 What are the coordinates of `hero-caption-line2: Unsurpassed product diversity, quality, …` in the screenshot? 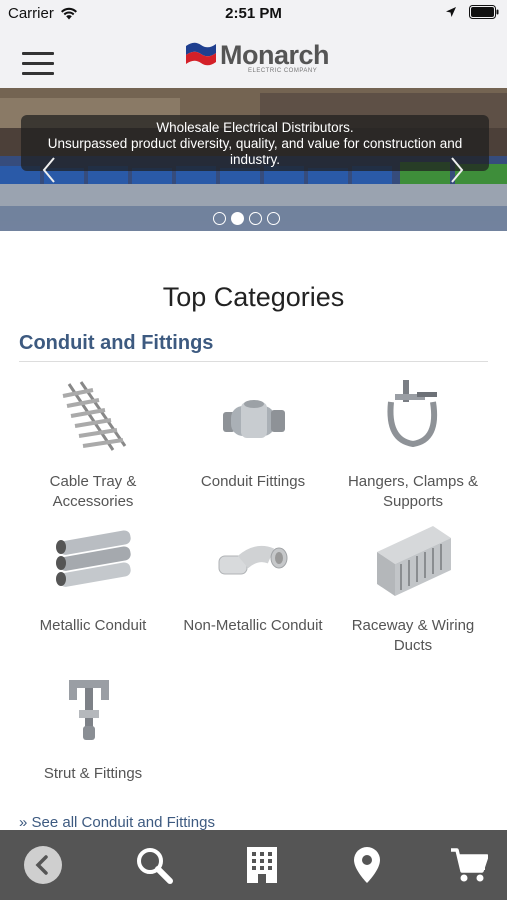 It's located at (255, 151).